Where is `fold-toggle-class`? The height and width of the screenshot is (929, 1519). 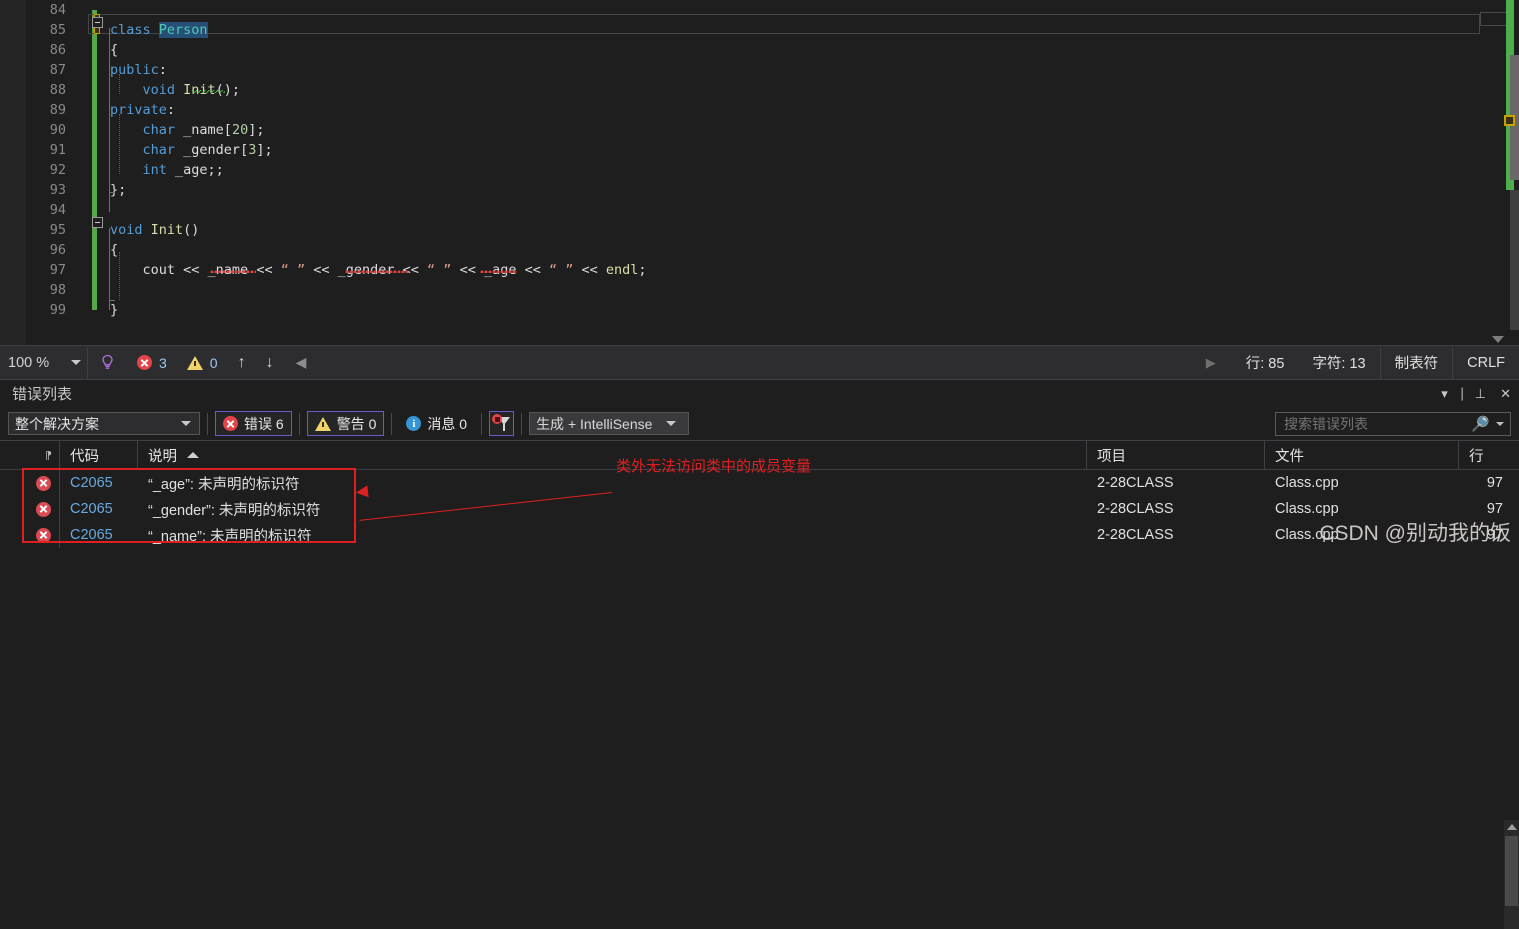
fold-toggle-class is located at coordinates (97, 22).